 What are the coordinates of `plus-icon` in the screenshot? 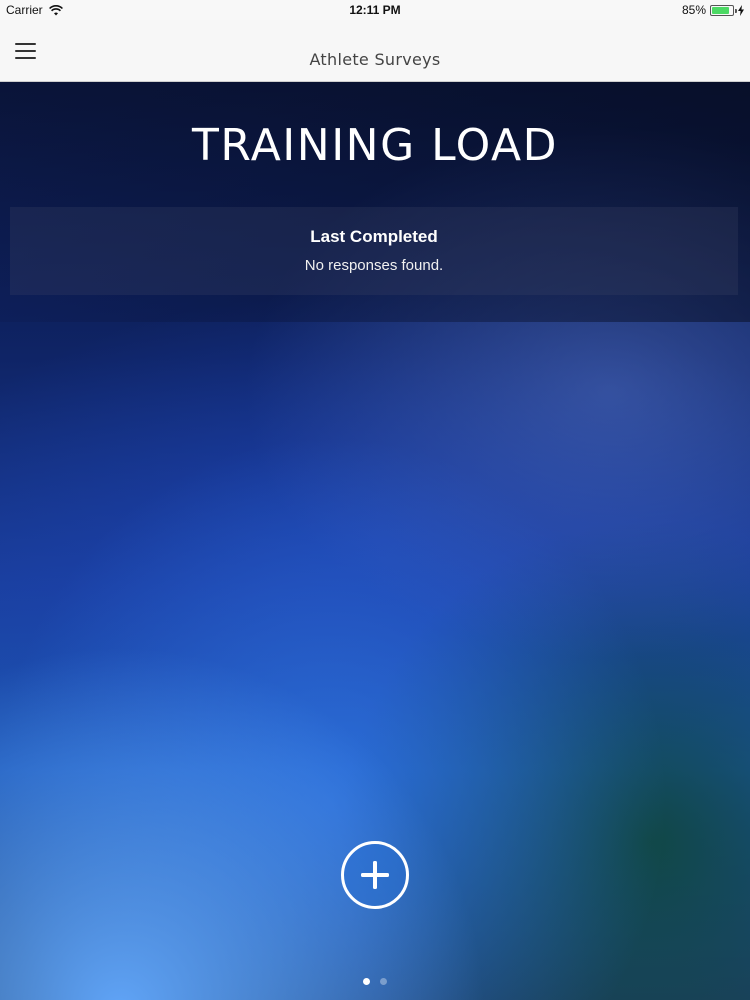 It's located at (375, 875).